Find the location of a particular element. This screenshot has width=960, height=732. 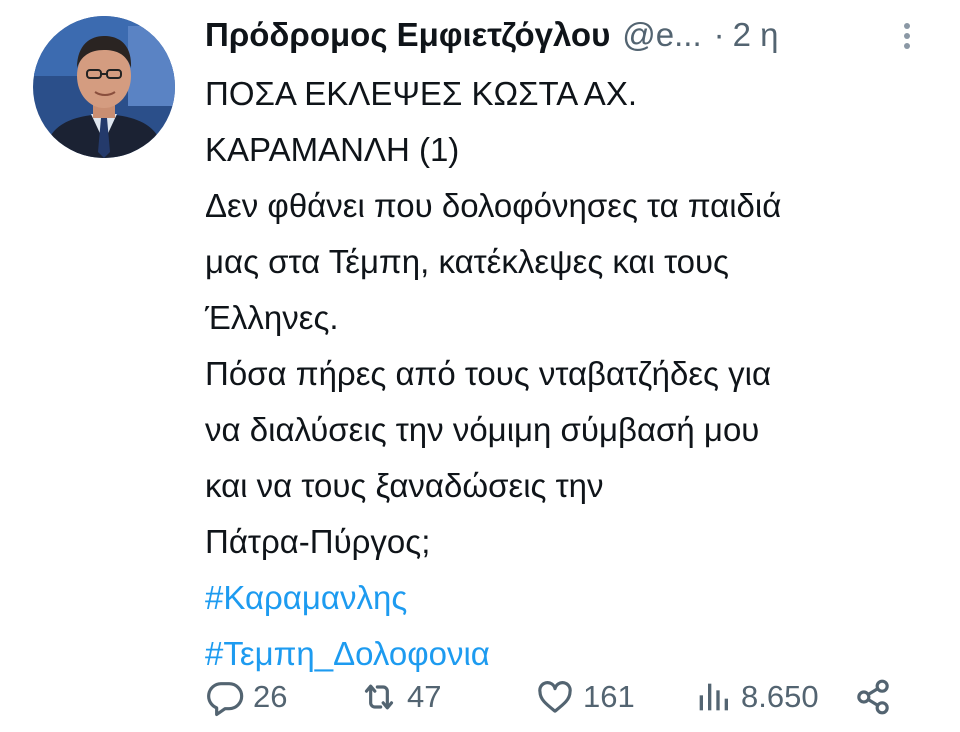

hashtag-link: #Καραμανλης is located at coordinates (575, 598).